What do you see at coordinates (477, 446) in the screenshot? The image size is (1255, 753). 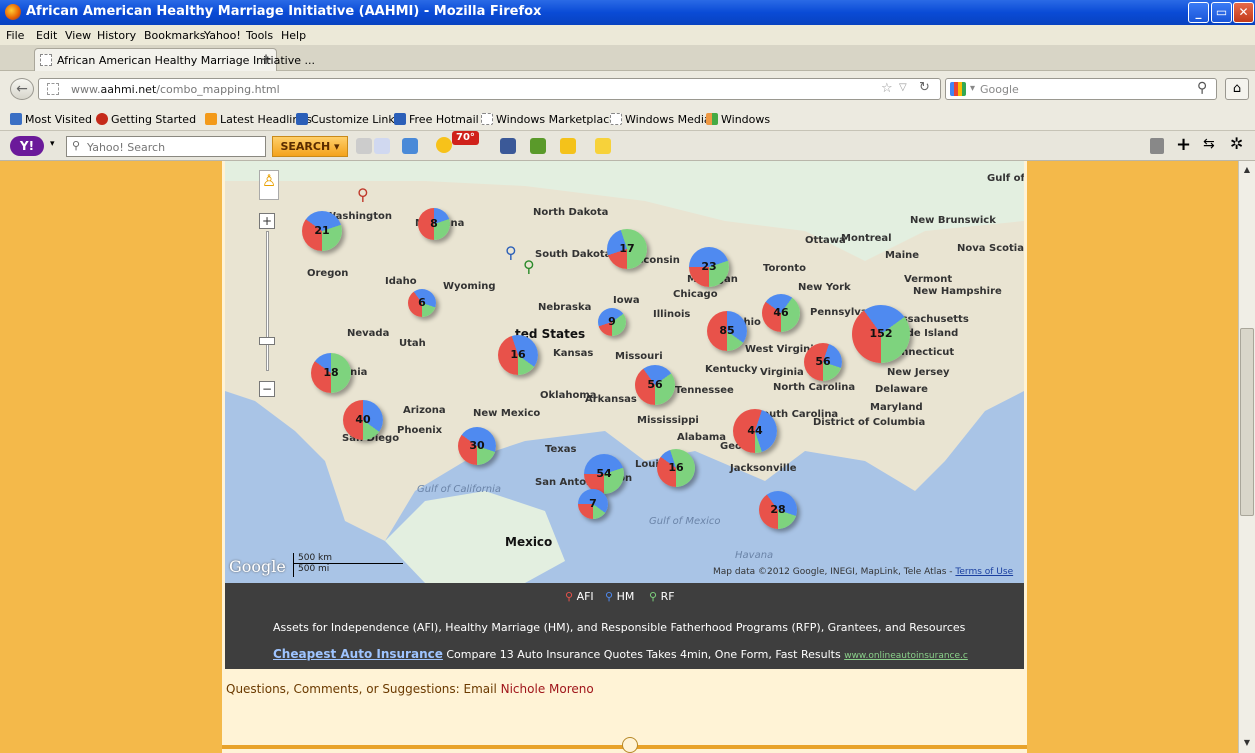 I see `cluster-pie-chart: 30` at bounding box center [477, 446].